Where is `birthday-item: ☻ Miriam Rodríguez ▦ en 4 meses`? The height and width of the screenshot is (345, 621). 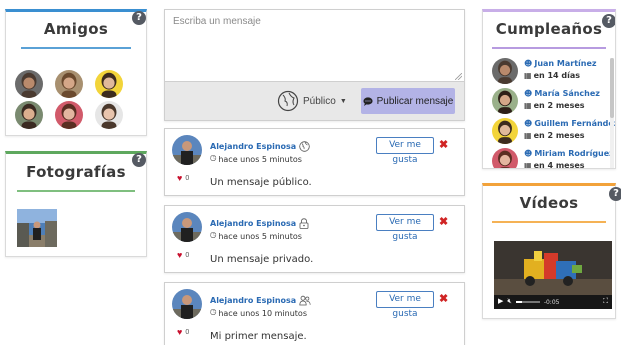
birthday-item: ☻ Miriam Rodríguez ▦ en 4 meses is located at coordinates (553, 158).